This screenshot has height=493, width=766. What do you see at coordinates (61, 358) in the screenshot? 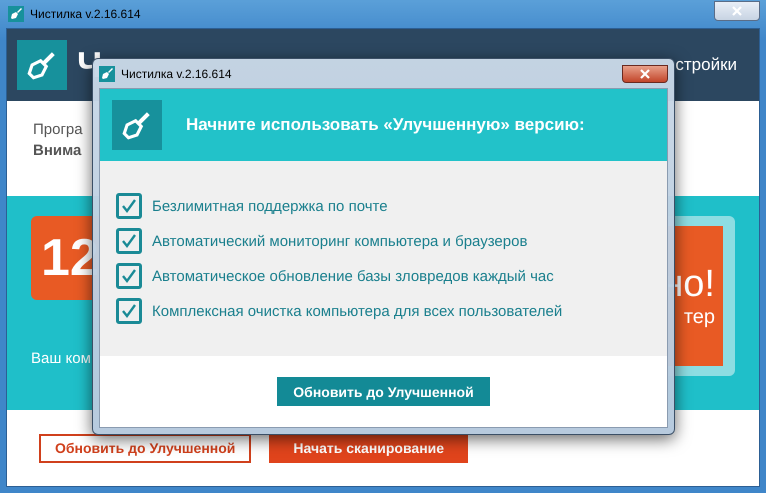
I see `status-text: Ваш ком` at bounding box center [61, 358].